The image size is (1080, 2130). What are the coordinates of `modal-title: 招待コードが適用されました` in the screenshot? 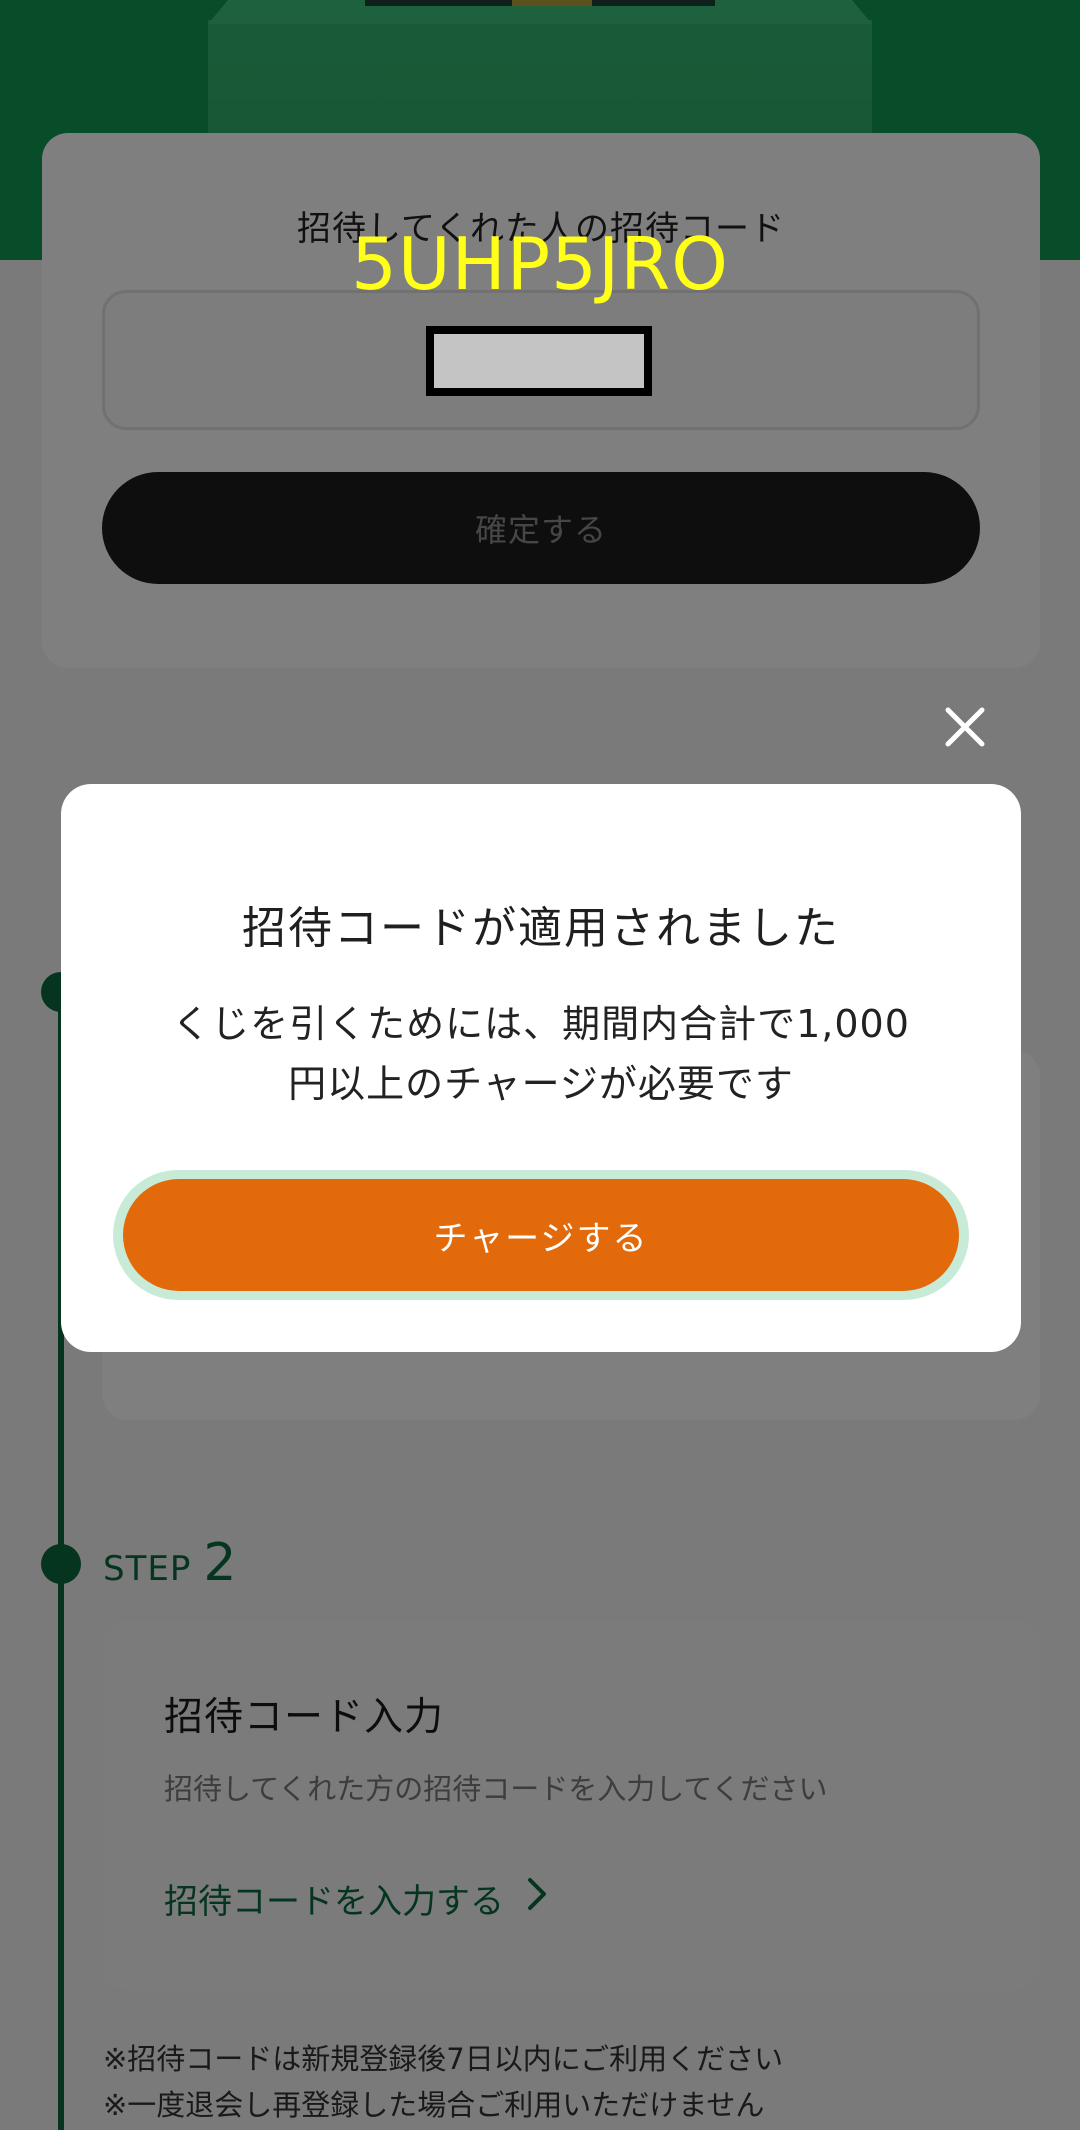 It's located at (541, 928).